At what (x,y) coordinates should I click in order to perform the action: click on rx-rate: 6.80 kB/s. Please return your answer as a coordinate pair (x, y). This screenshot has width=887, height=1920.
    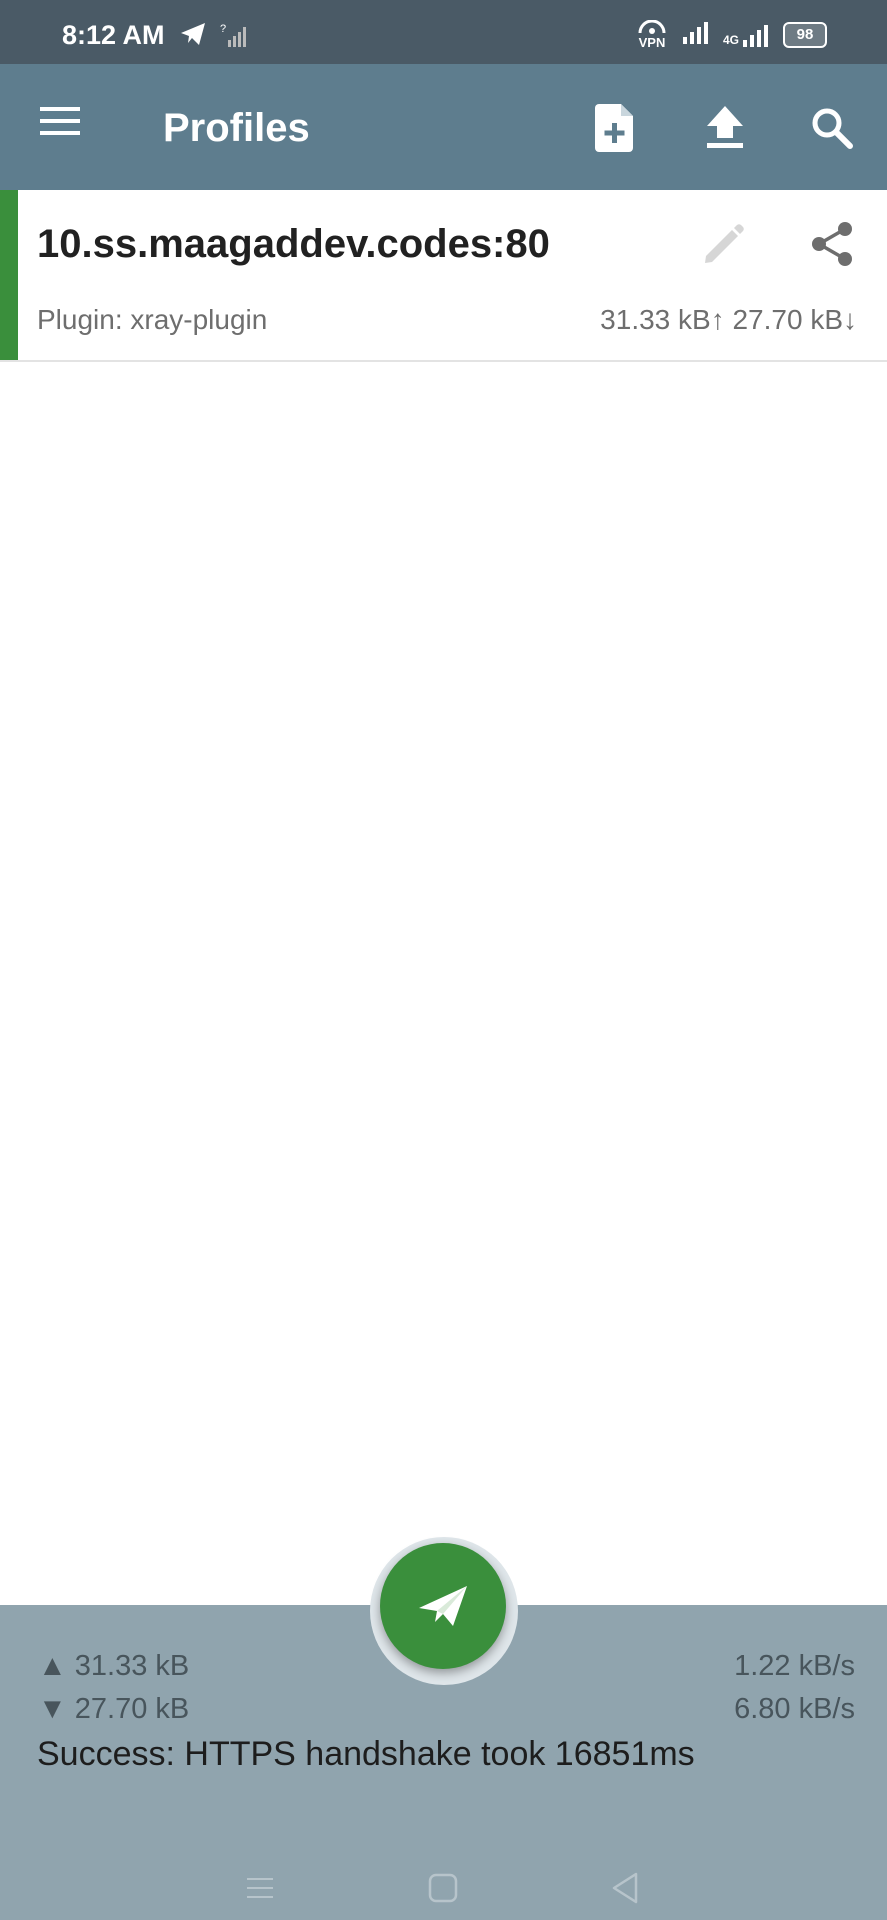
    Looking at the image, I should click on (794, 1709).